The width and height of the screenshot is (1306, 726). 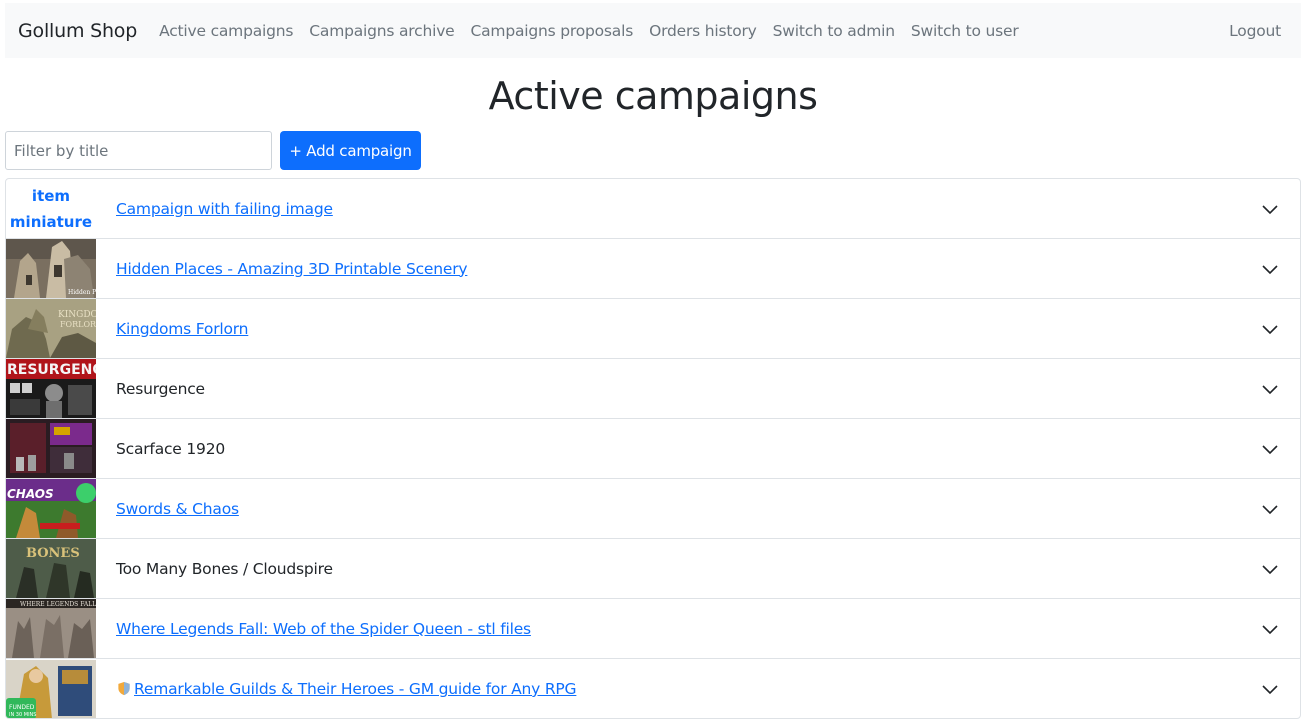 I want to click on campaign-thumbnail: Hidden Pl, so click(x=51, y=268).